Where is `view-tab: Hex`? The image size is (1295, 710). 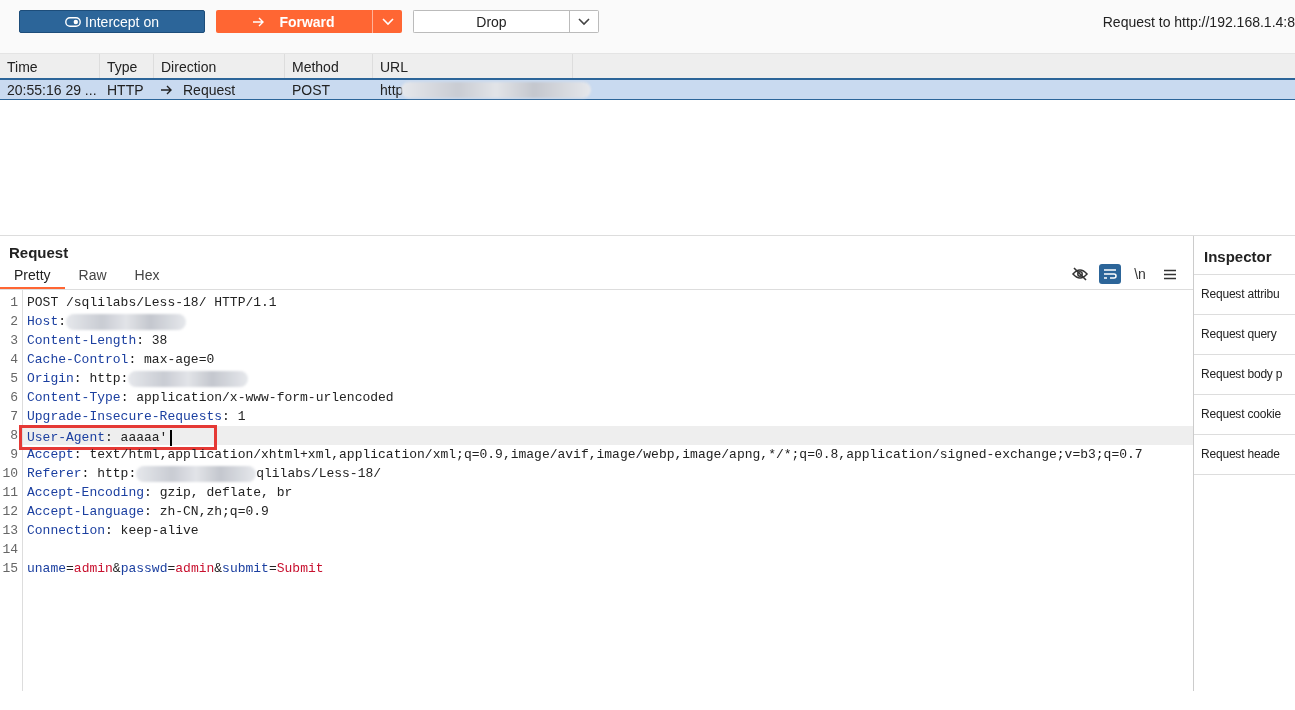
view-tab: Hex is located at coordinates (147, 278).